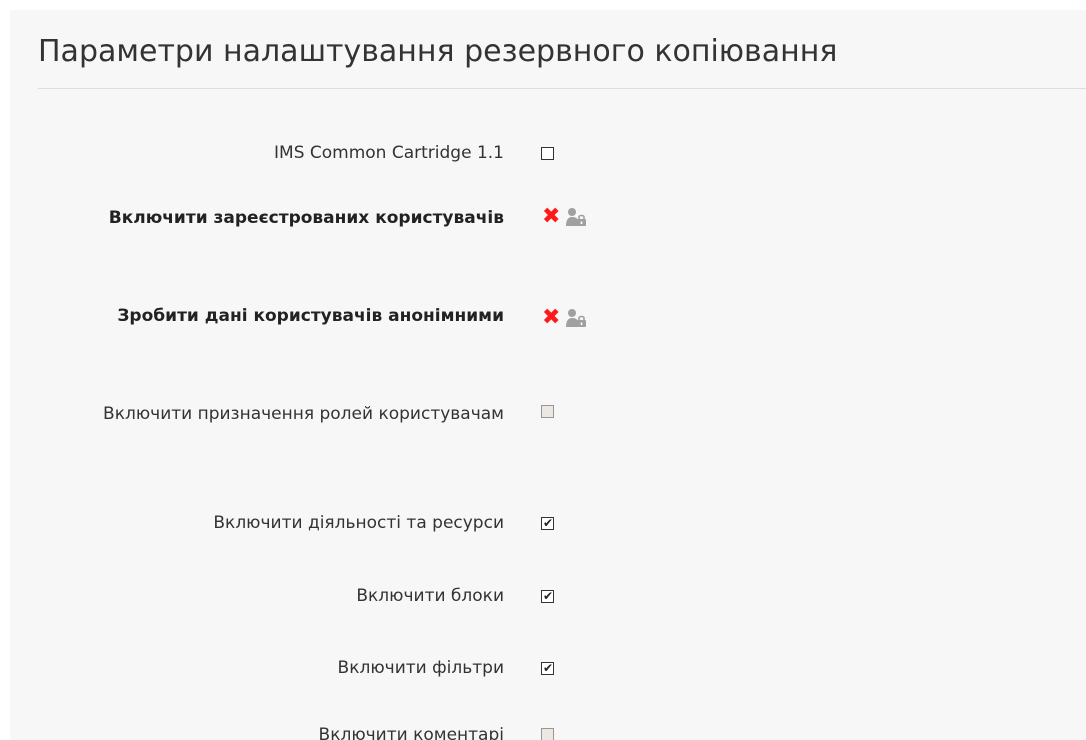  What do you see at coordinates (310, 316) in the screenshot?
I see `setting-label: Зробити дані користувачів анонімними` at bounding box center [310, 316].